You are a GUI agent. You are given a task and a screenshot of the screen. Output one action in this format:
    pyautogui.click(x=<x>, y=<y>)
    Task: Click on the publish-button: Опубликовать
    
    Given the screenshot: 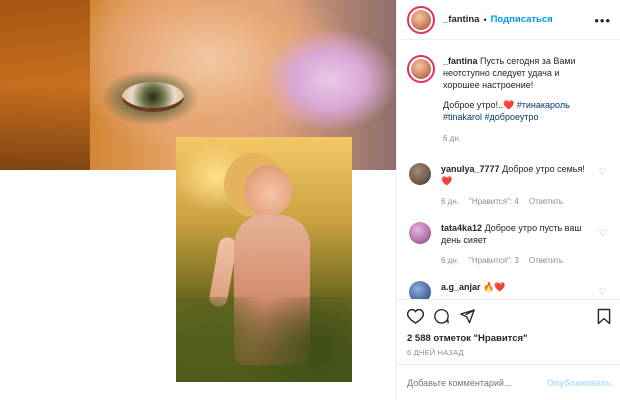 What is the action you would take?
    pyautogui.click(x=579, y=383)
    